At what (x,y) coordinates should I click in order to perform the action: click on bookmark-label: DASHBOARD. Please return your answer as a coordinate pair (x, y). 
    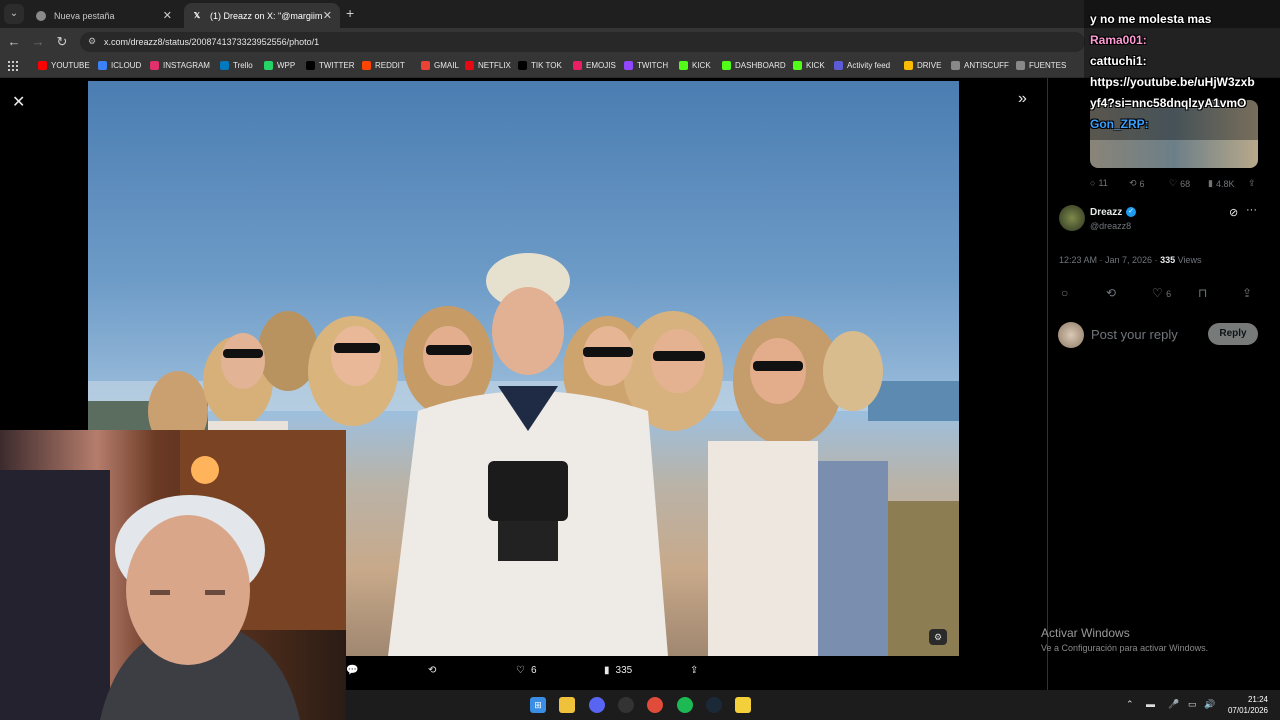
    Looking at the image, I should click on (760, 65).